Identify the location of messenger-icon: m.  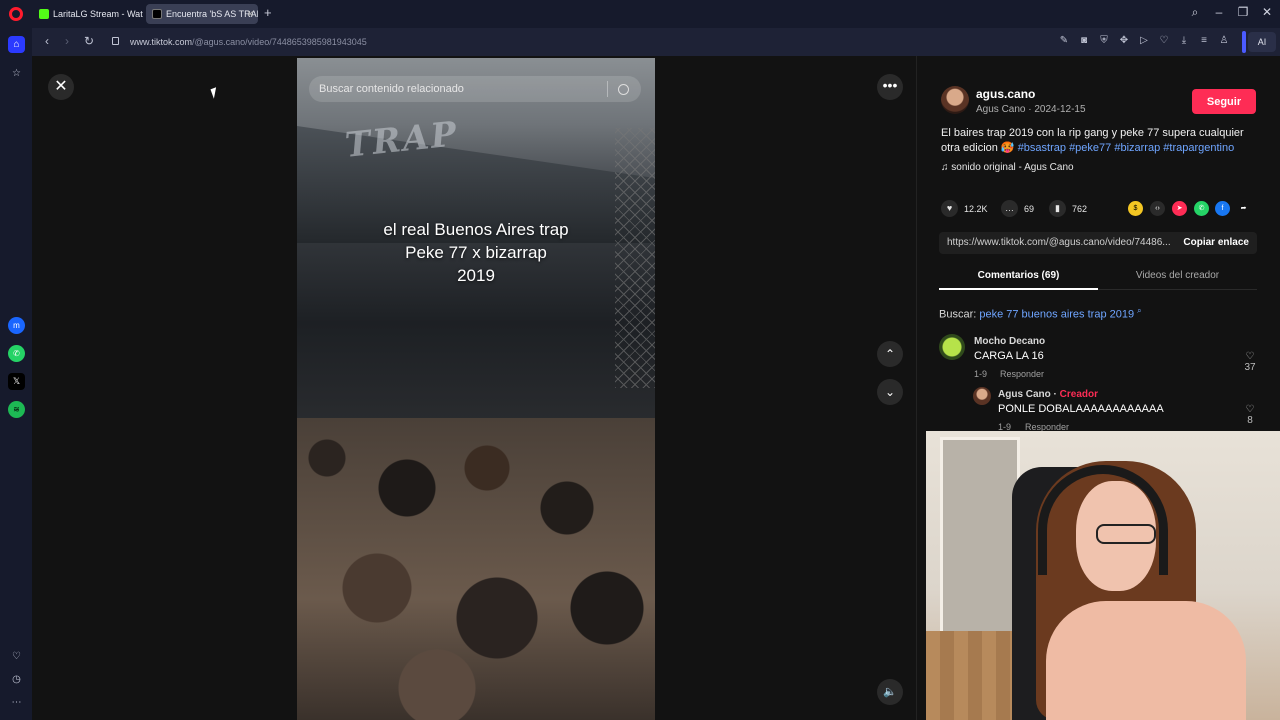
(16, 325).